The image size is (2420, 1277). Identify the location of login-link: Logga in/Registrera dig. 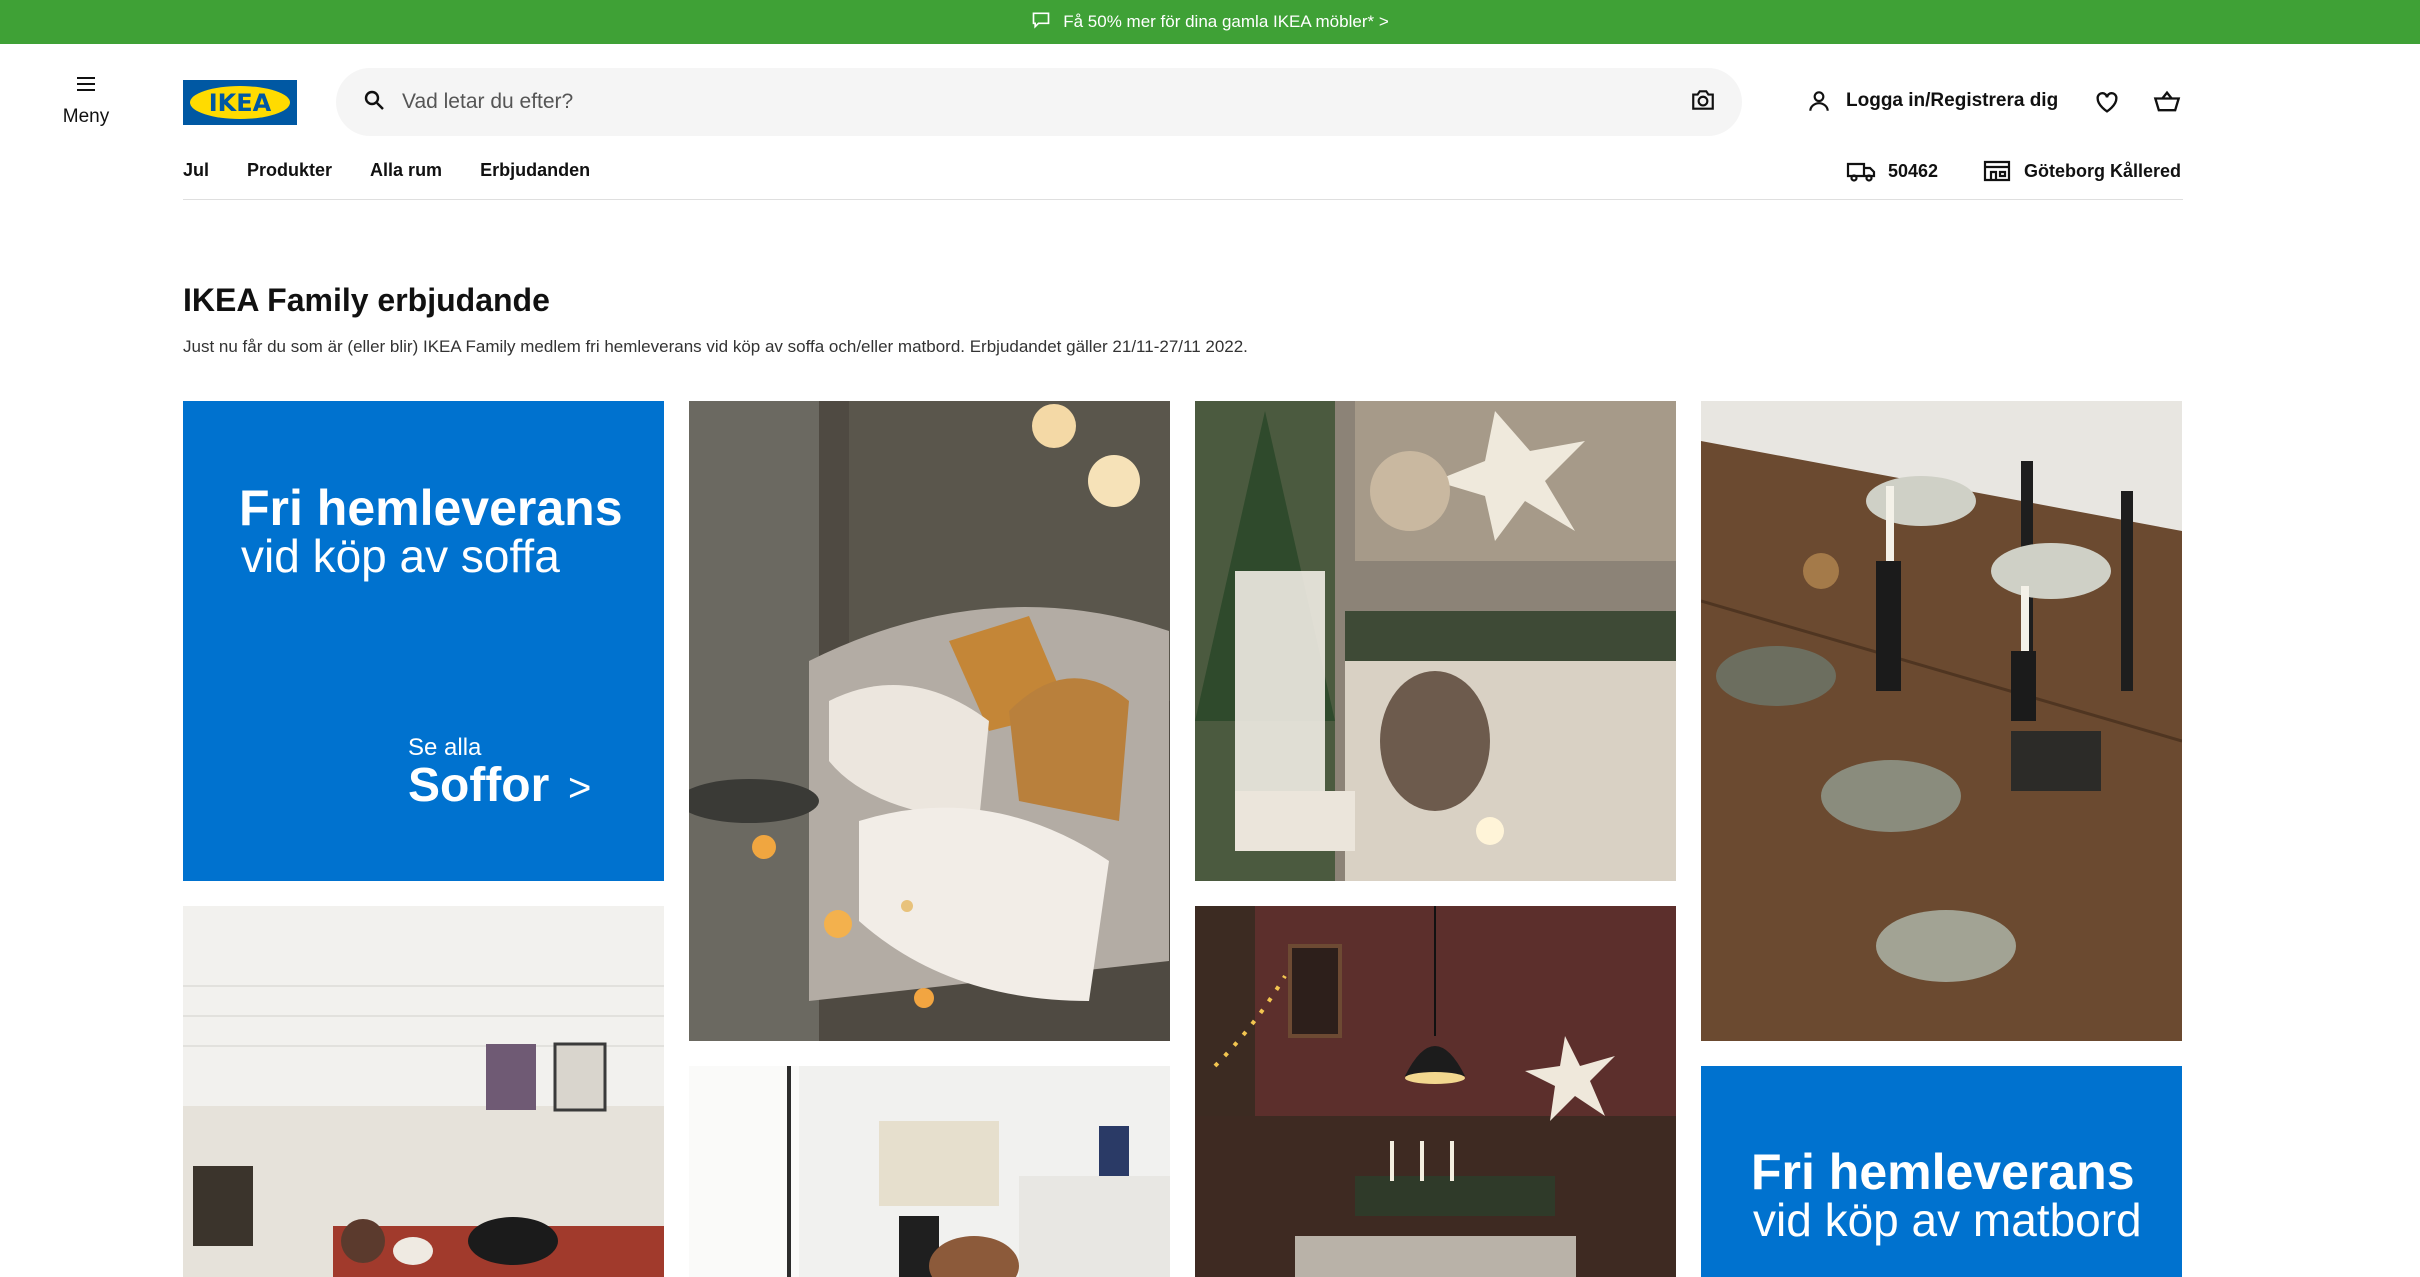
(1932, 101).